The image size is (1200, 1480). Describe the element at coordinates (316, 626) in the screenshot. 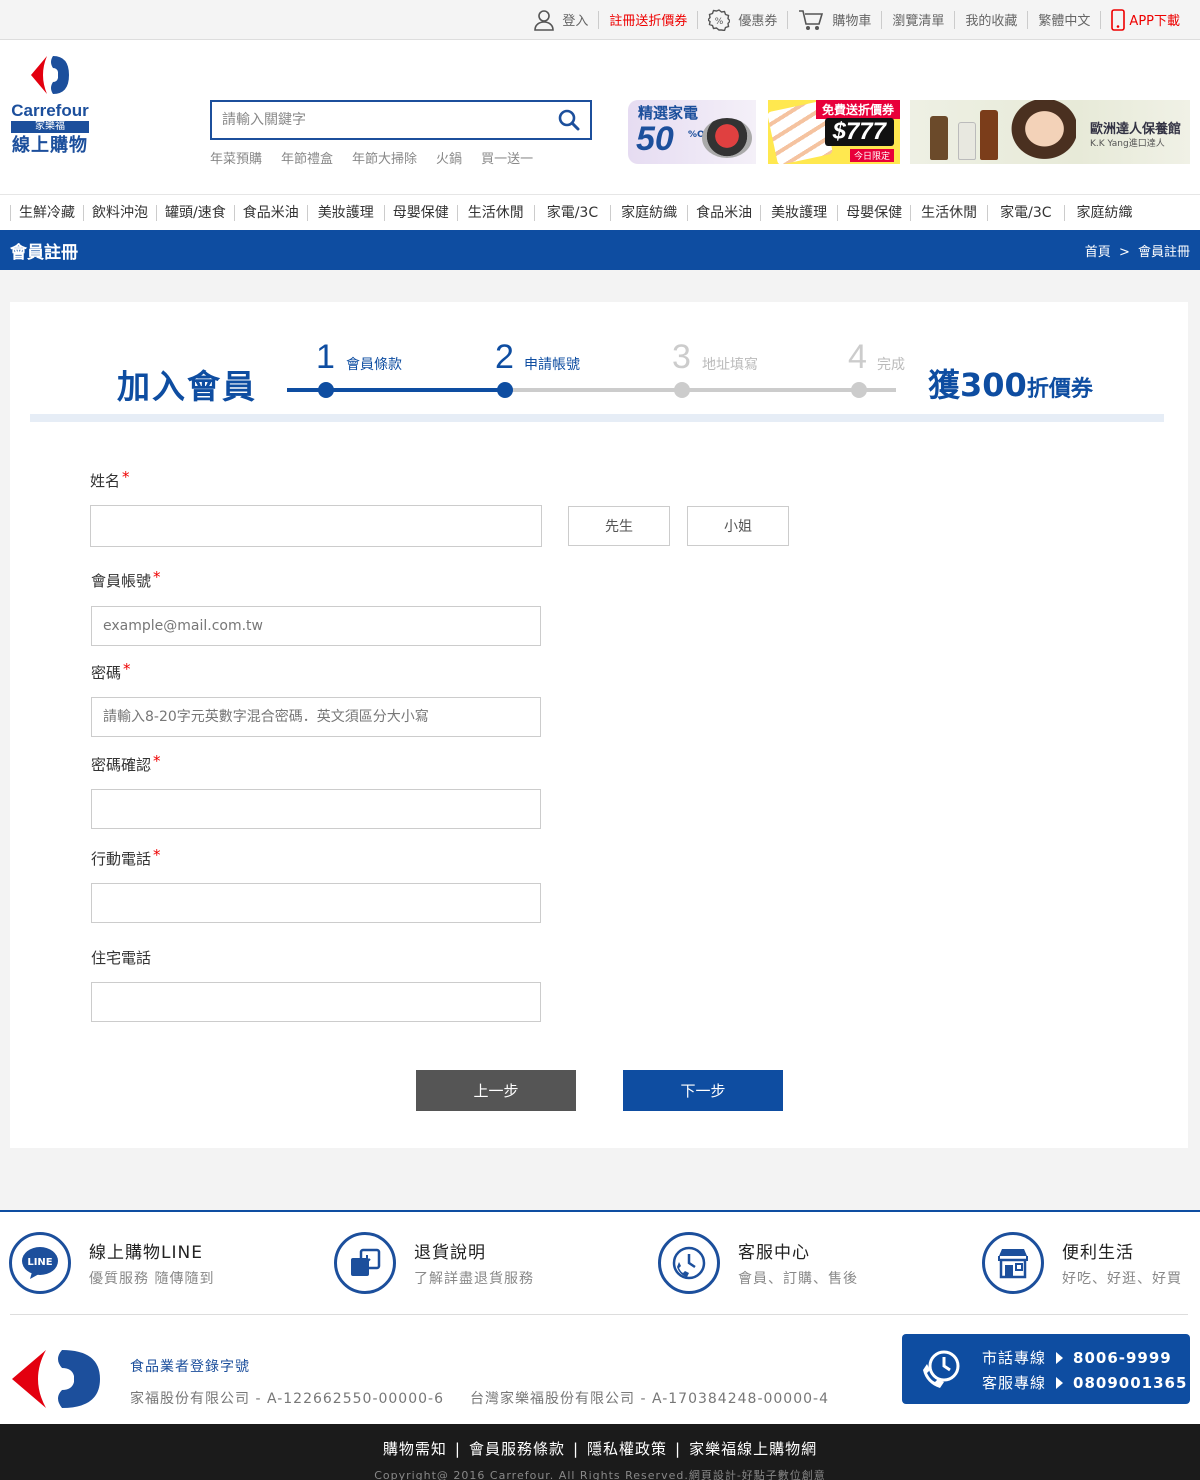

I see `account-email-input` at that location.